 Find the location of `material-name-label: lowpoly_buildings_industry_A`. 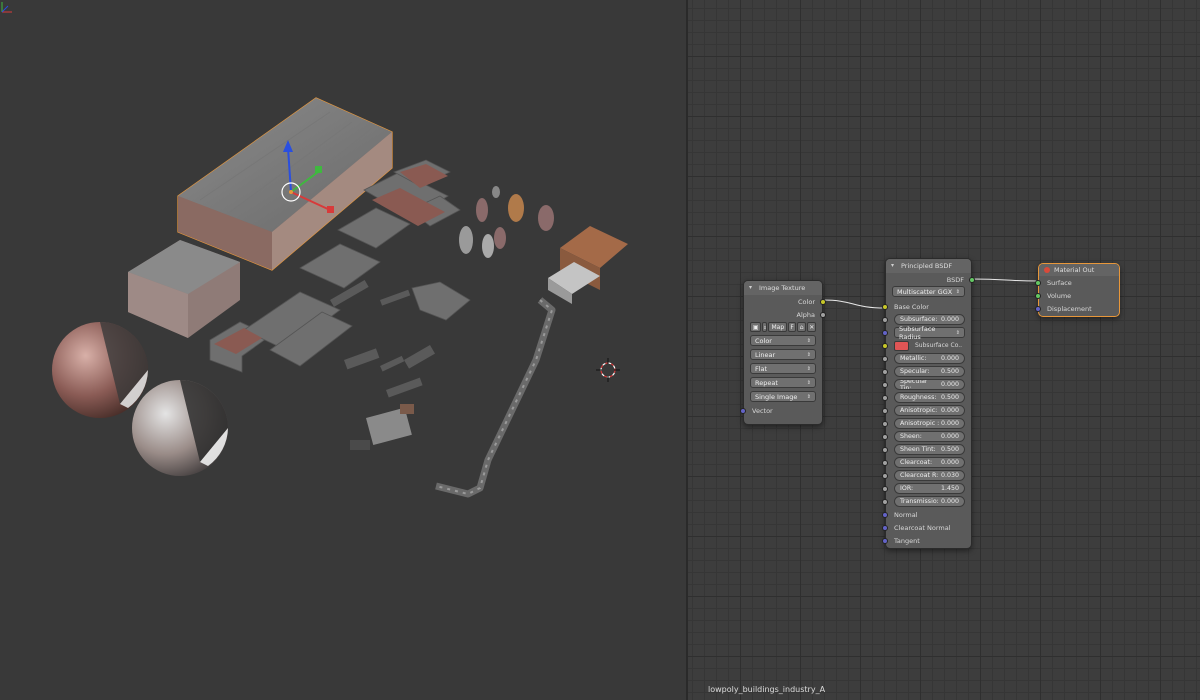

material-name-label: lowpoly_buildings_industry_A is located at coordinates (767, 689).